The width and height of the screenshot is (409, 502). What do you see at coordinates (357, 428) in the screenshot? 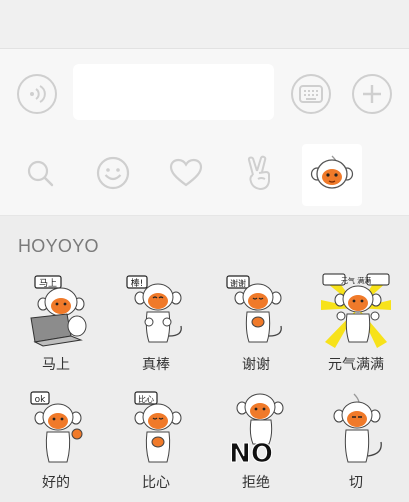
I see `monkey-tsk-sticker-image` at bounding box center [357, 428].